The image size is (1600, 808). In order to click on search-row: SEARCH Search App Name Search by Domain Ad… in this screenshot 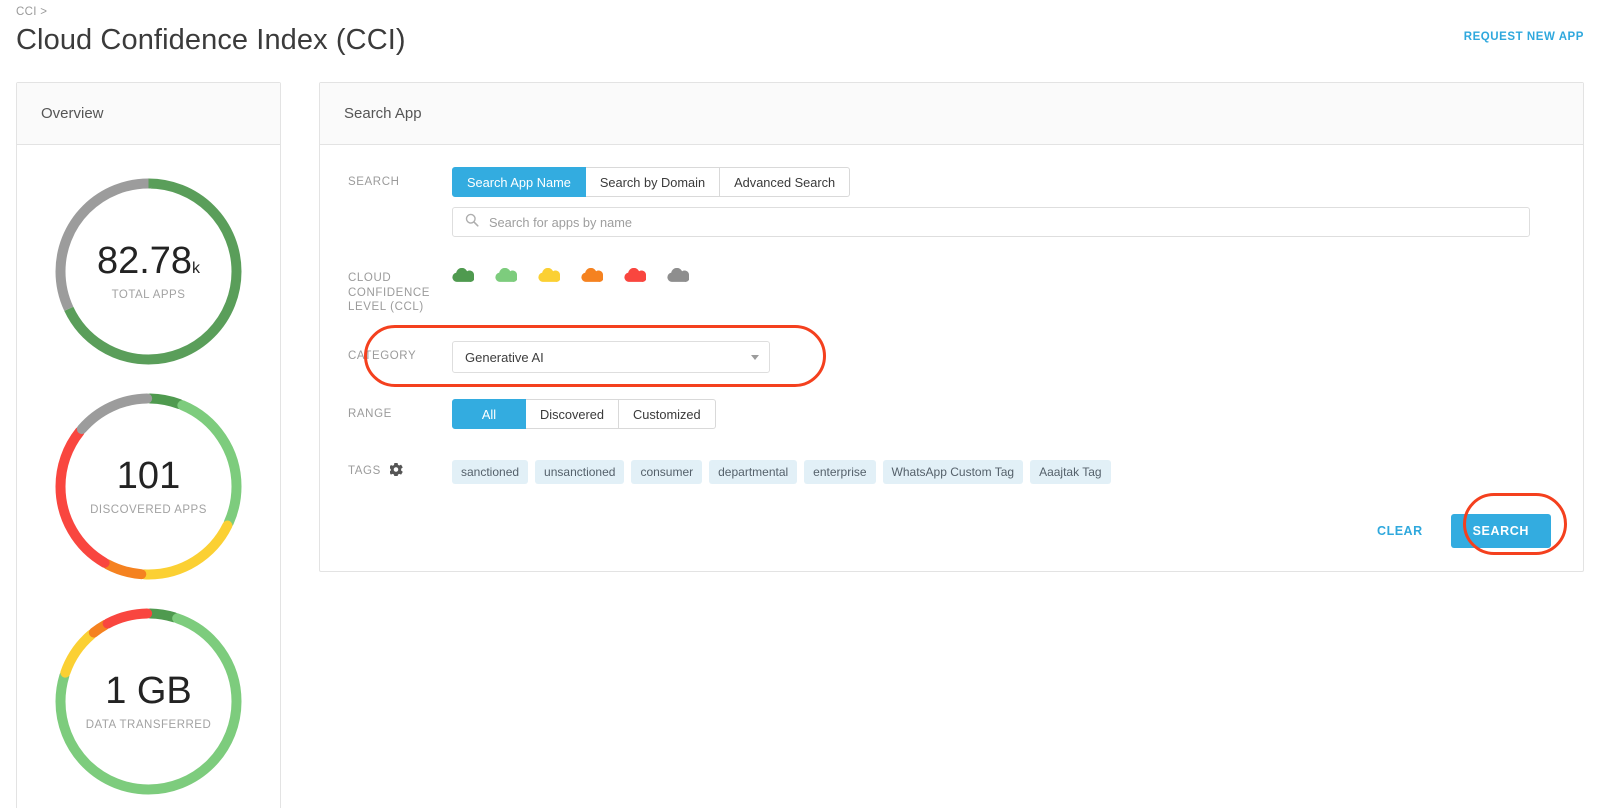, I will do `click(951, 202)`.